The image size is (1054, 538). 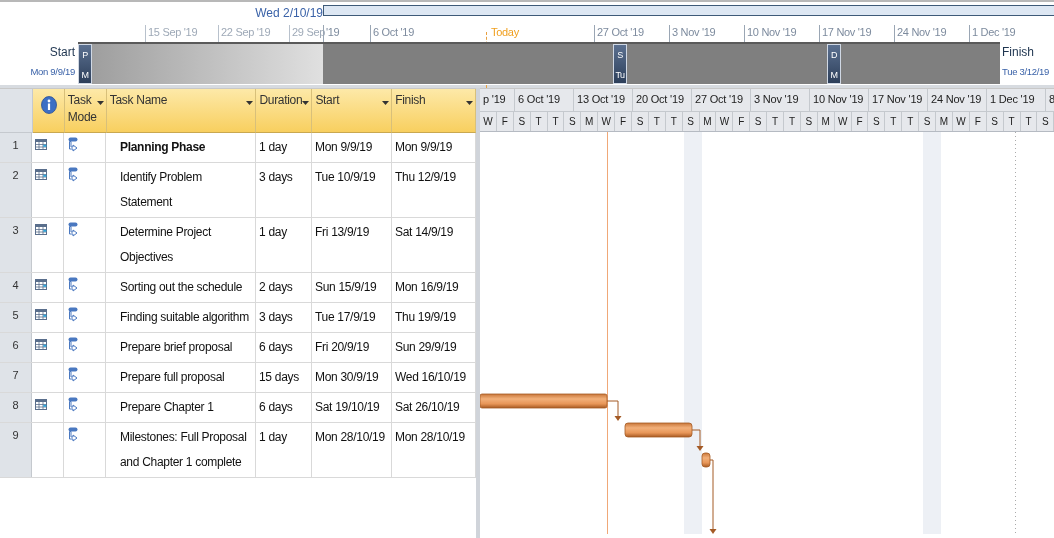 What do you see at coordinates (181, 407) in the screenshot?
I see `task-name-cell: Prepare Chapter 1` at bounding box center [181, 407].